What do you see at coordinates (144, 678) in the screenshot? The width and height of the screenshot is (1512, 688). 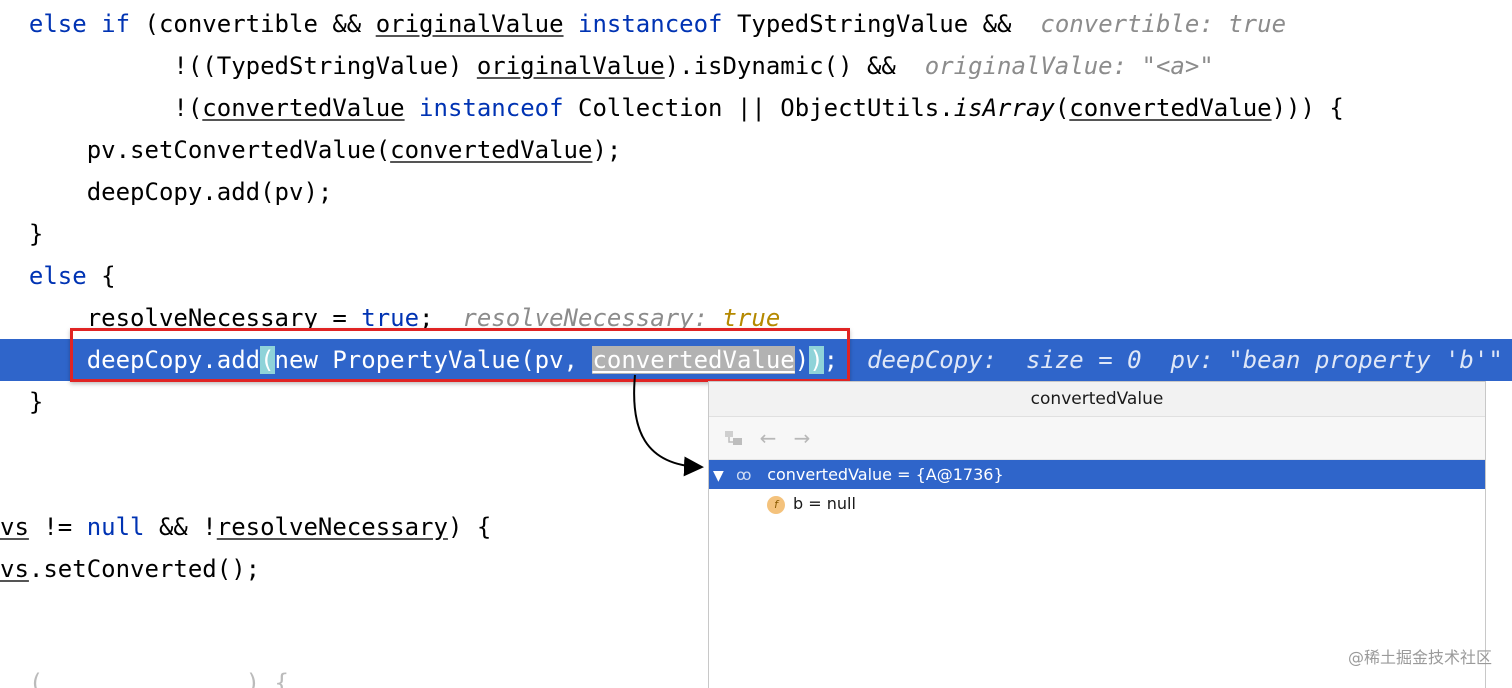 I see `code-text: ( ) {` at bounding box center [144, 678].